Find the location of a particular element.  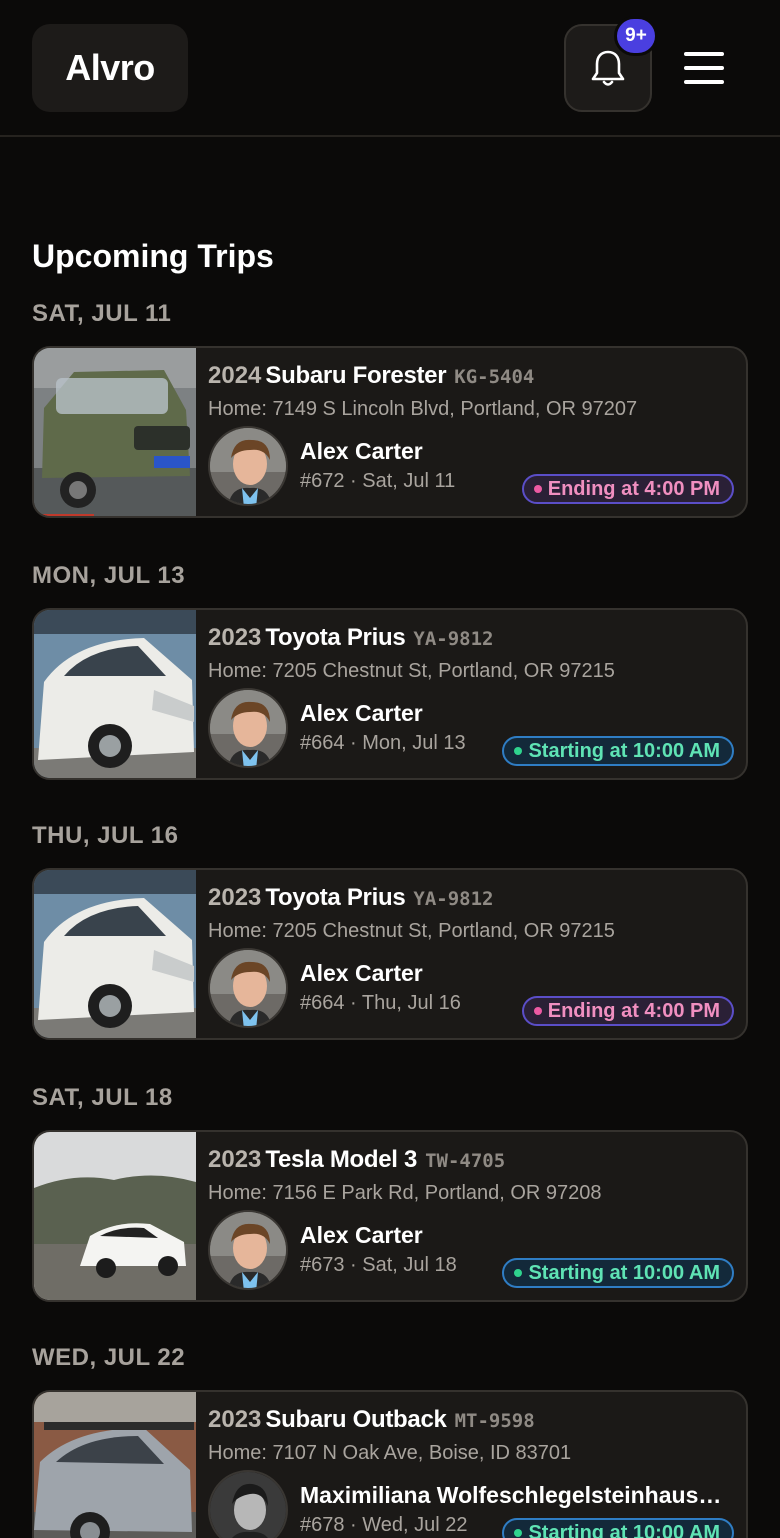

car-model: Subaru Forester is located at coordinates (356, 375).